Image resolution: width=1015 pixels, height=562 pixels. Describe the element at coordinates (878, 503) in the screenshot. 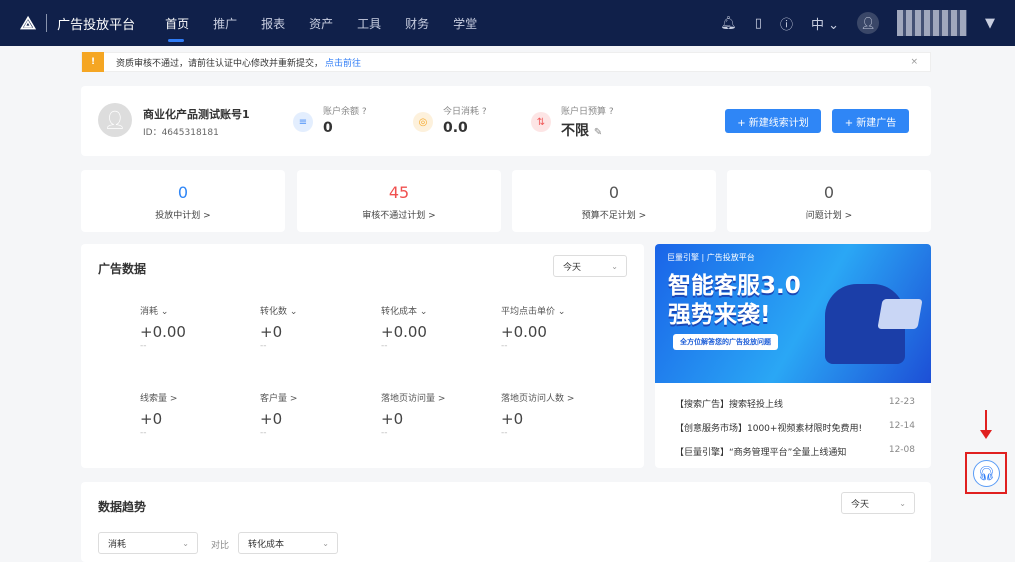

I see `trend-range-select: 今天 ⌄` at that location.